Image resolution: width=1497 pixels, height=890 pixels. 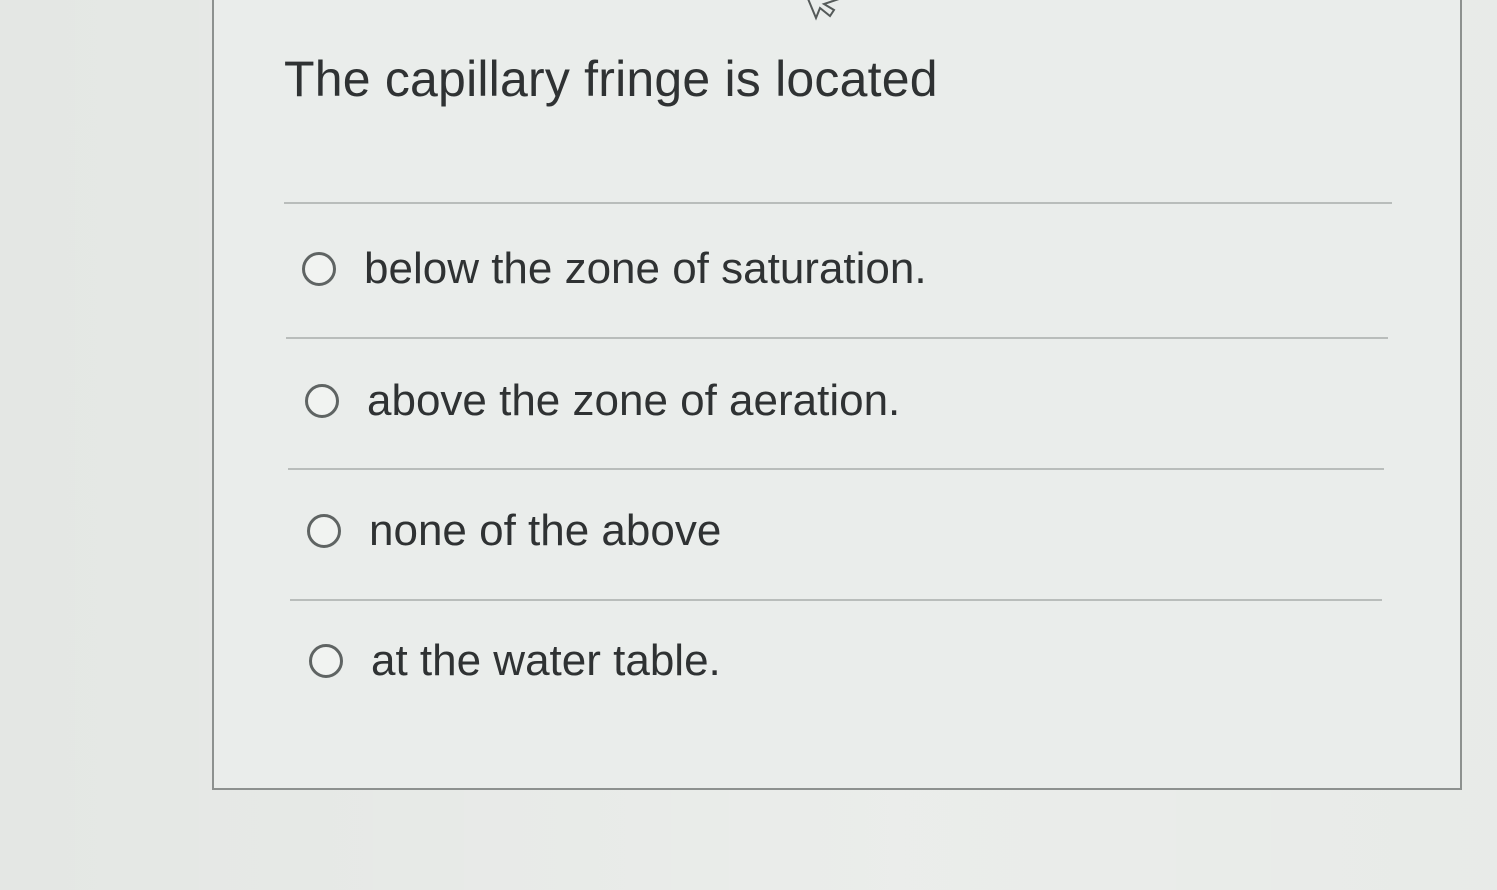 I want to click on answer-option-2: above the zone of aeration., so click(x=602, y=401).